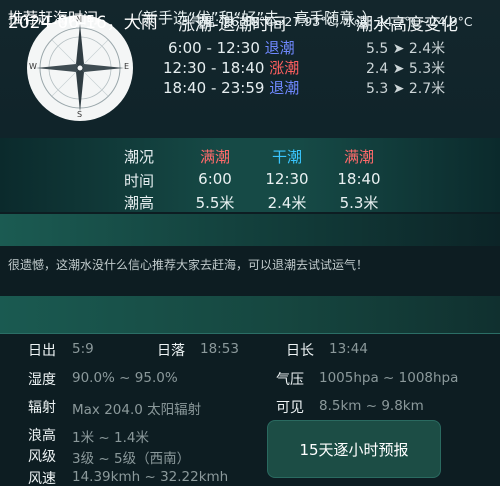 The image size is (500, 486). I want to click on humidity-label: 湿度, so click(42, 380).